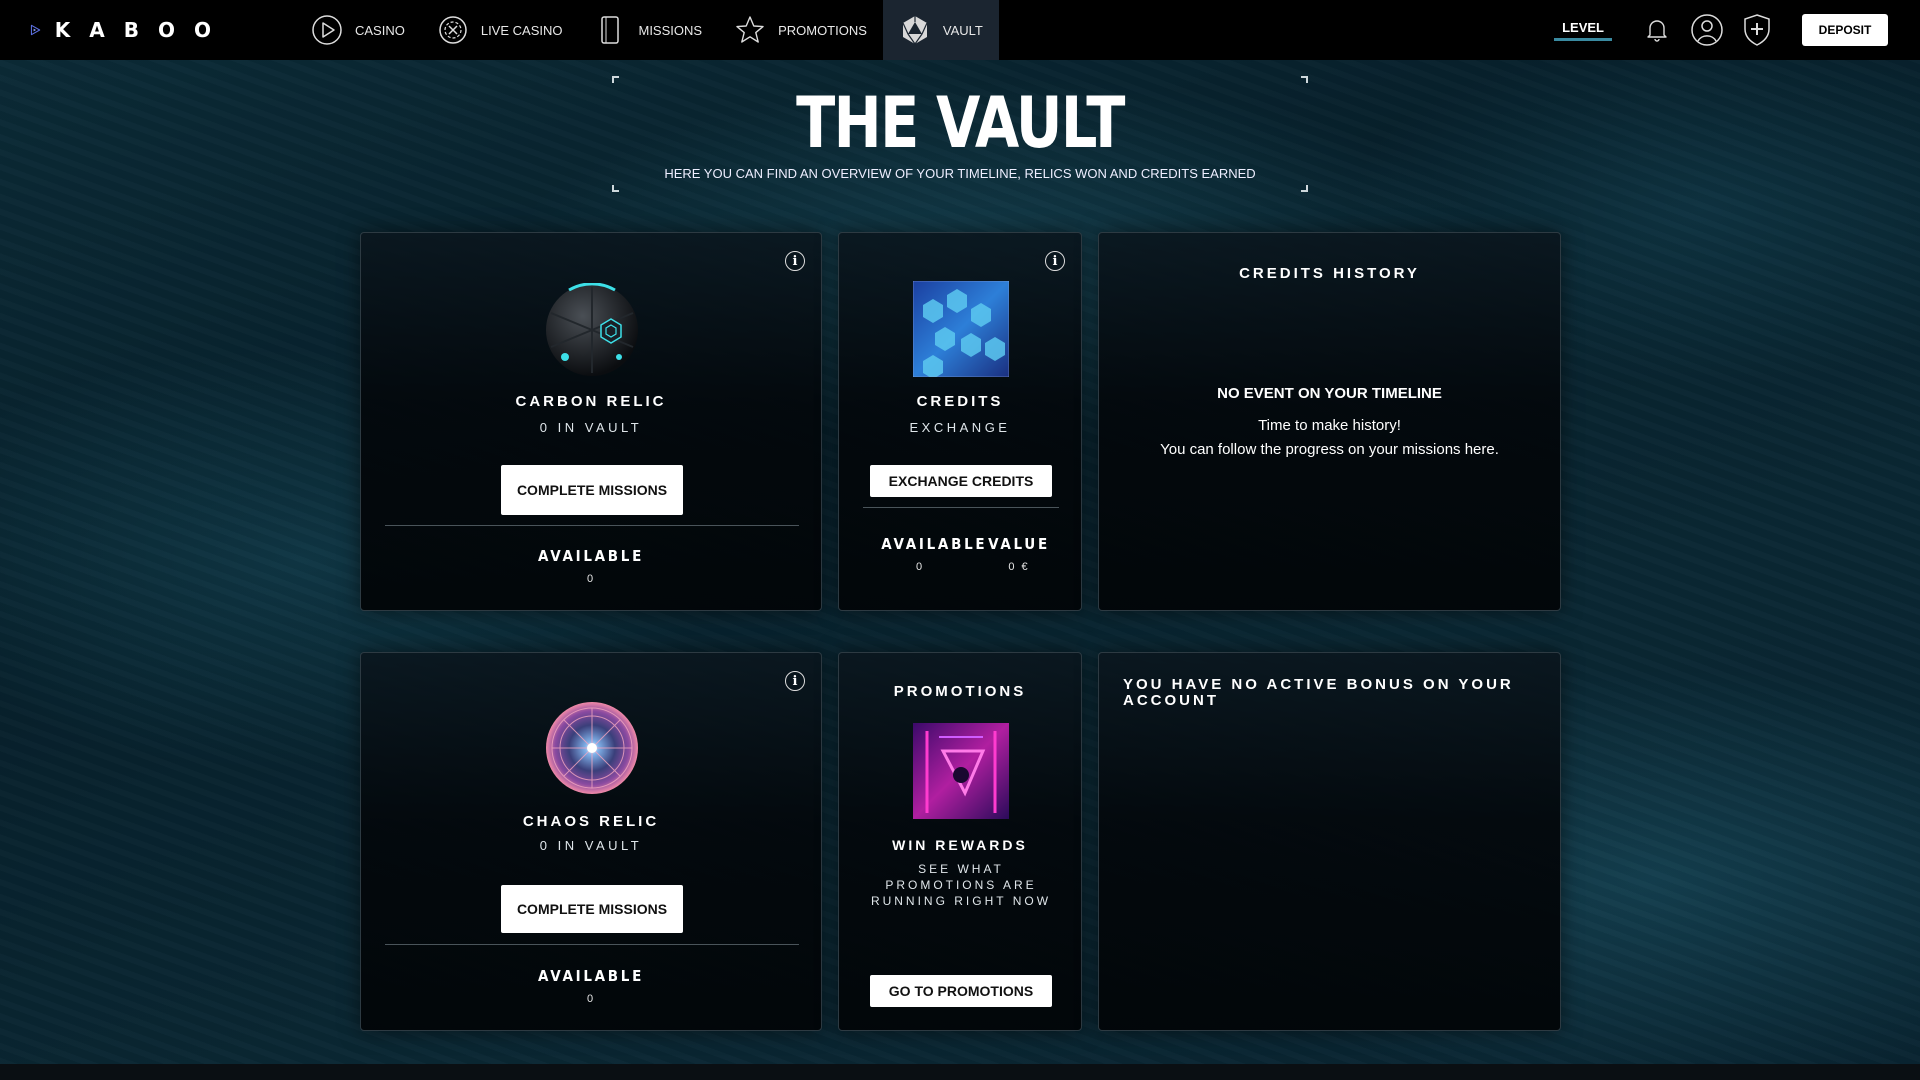 This screenshot has width=1920, height=1080. Describe the element at coordinates (1019, 567) in the screenshot. I see `credits-value-amount: 0 €` at that location.